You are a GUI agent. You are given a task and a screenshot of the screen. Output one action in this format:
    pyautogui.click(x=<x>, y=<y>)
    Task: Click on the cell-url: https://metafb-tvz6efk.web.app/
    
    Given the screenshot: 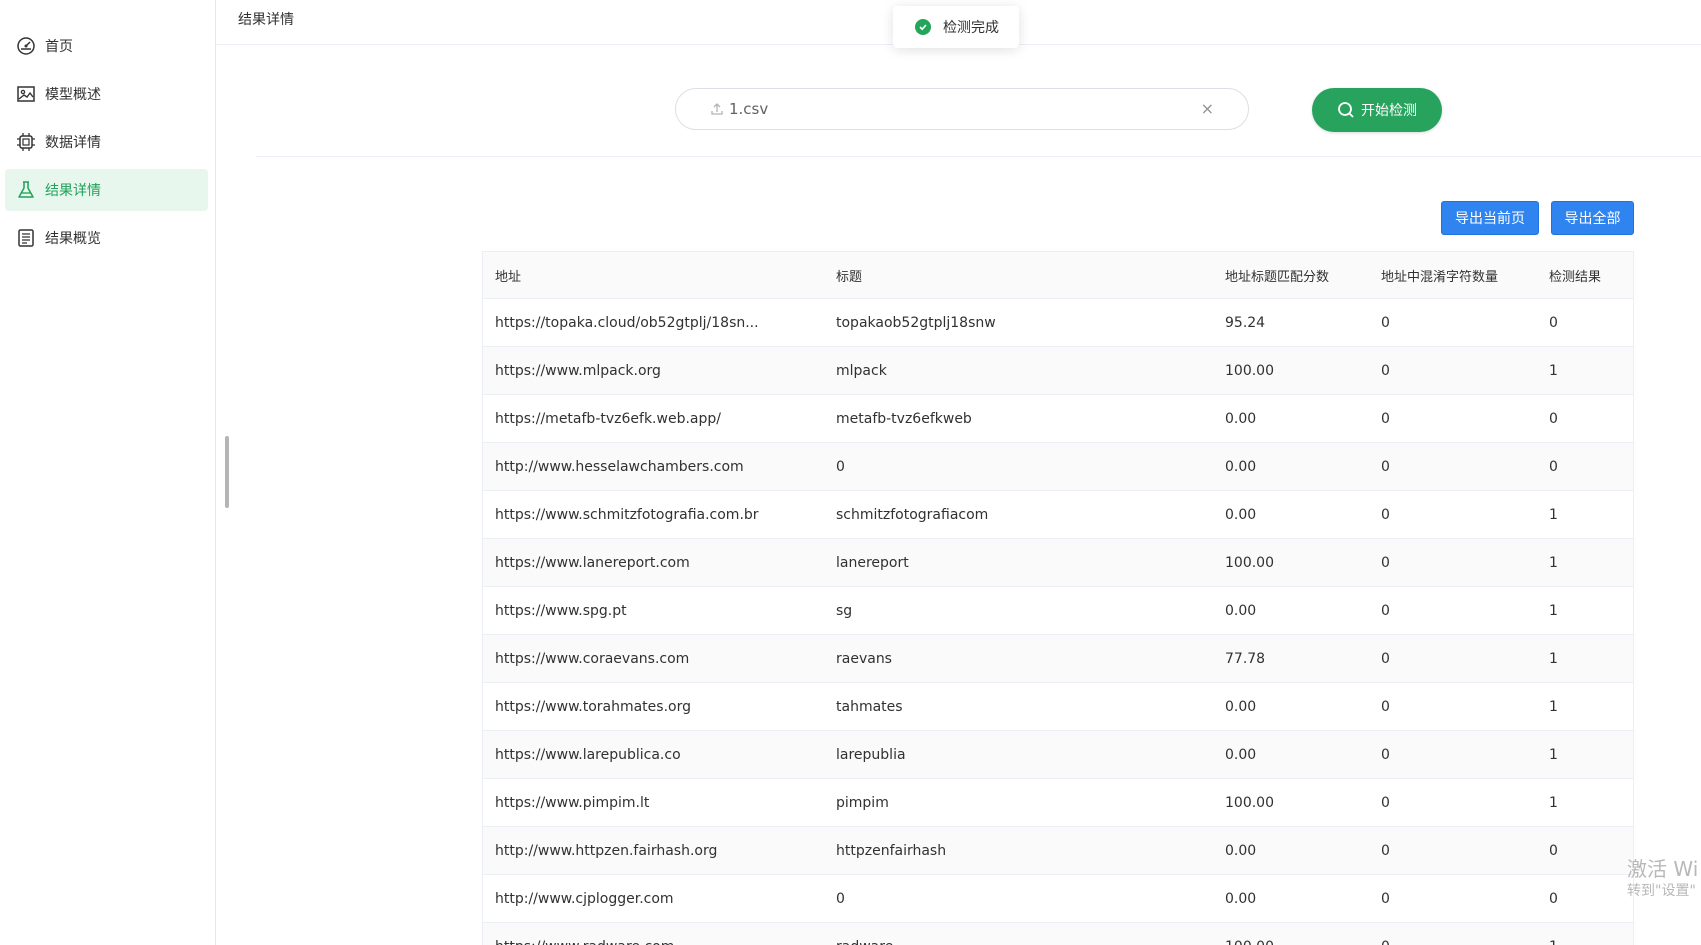 What is the action you would take?
    pyautogui.click(x=653, y=418)
    